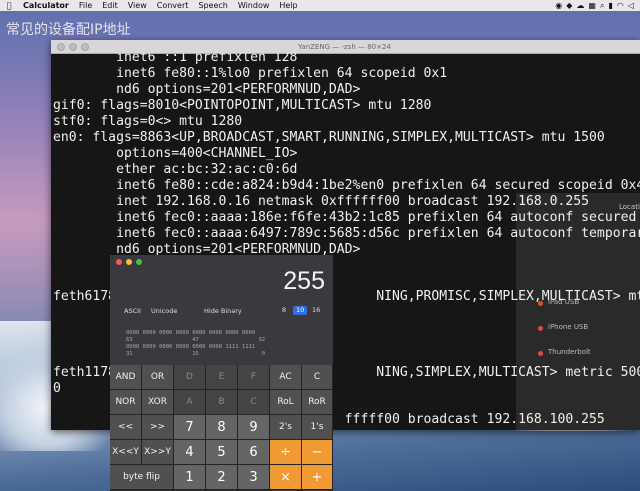 The image size is (640, 491). Describe the element at coordinates (190, 452) in the screenshot. I see `calc-key-4: 4` at that location.